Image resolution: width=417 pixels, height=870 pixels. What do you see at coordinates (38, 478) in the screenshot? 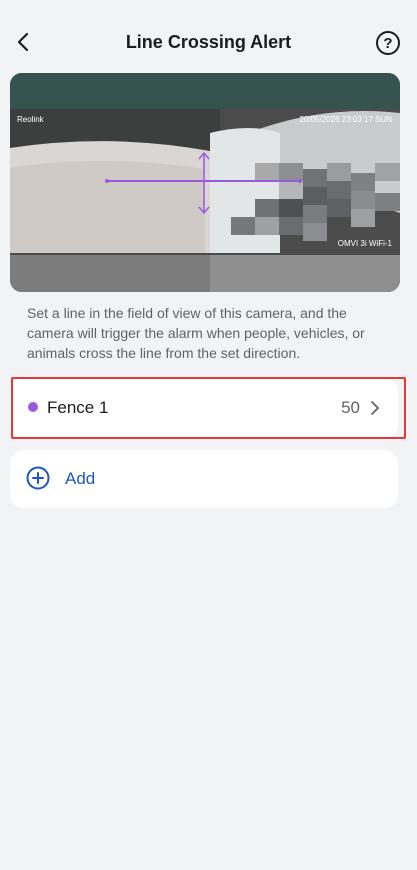
I see `plus-circle-icon` at bounding box center [38, 478].